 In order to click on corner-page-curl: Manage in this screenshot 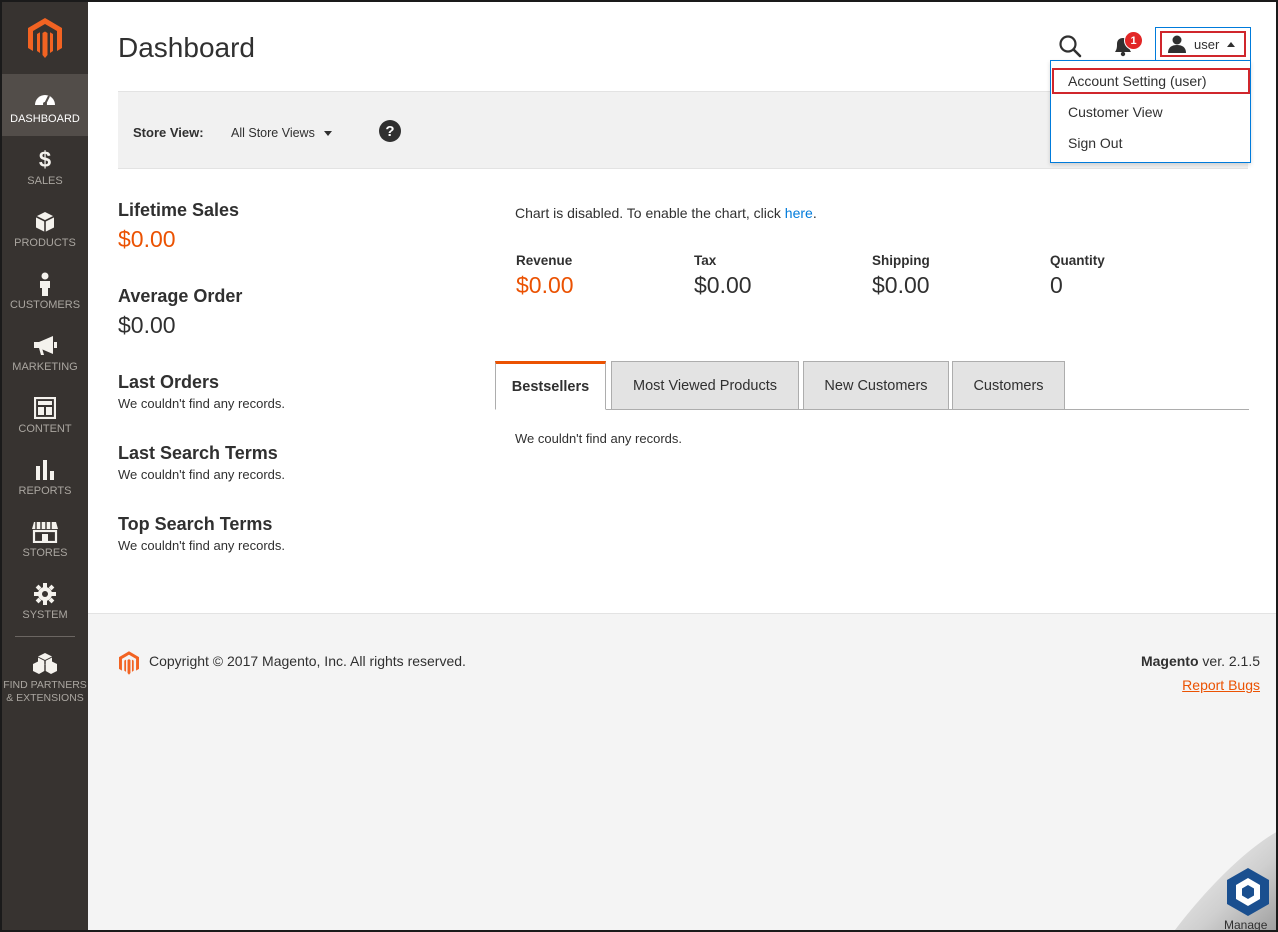, I will do `click(1224, 881)`.